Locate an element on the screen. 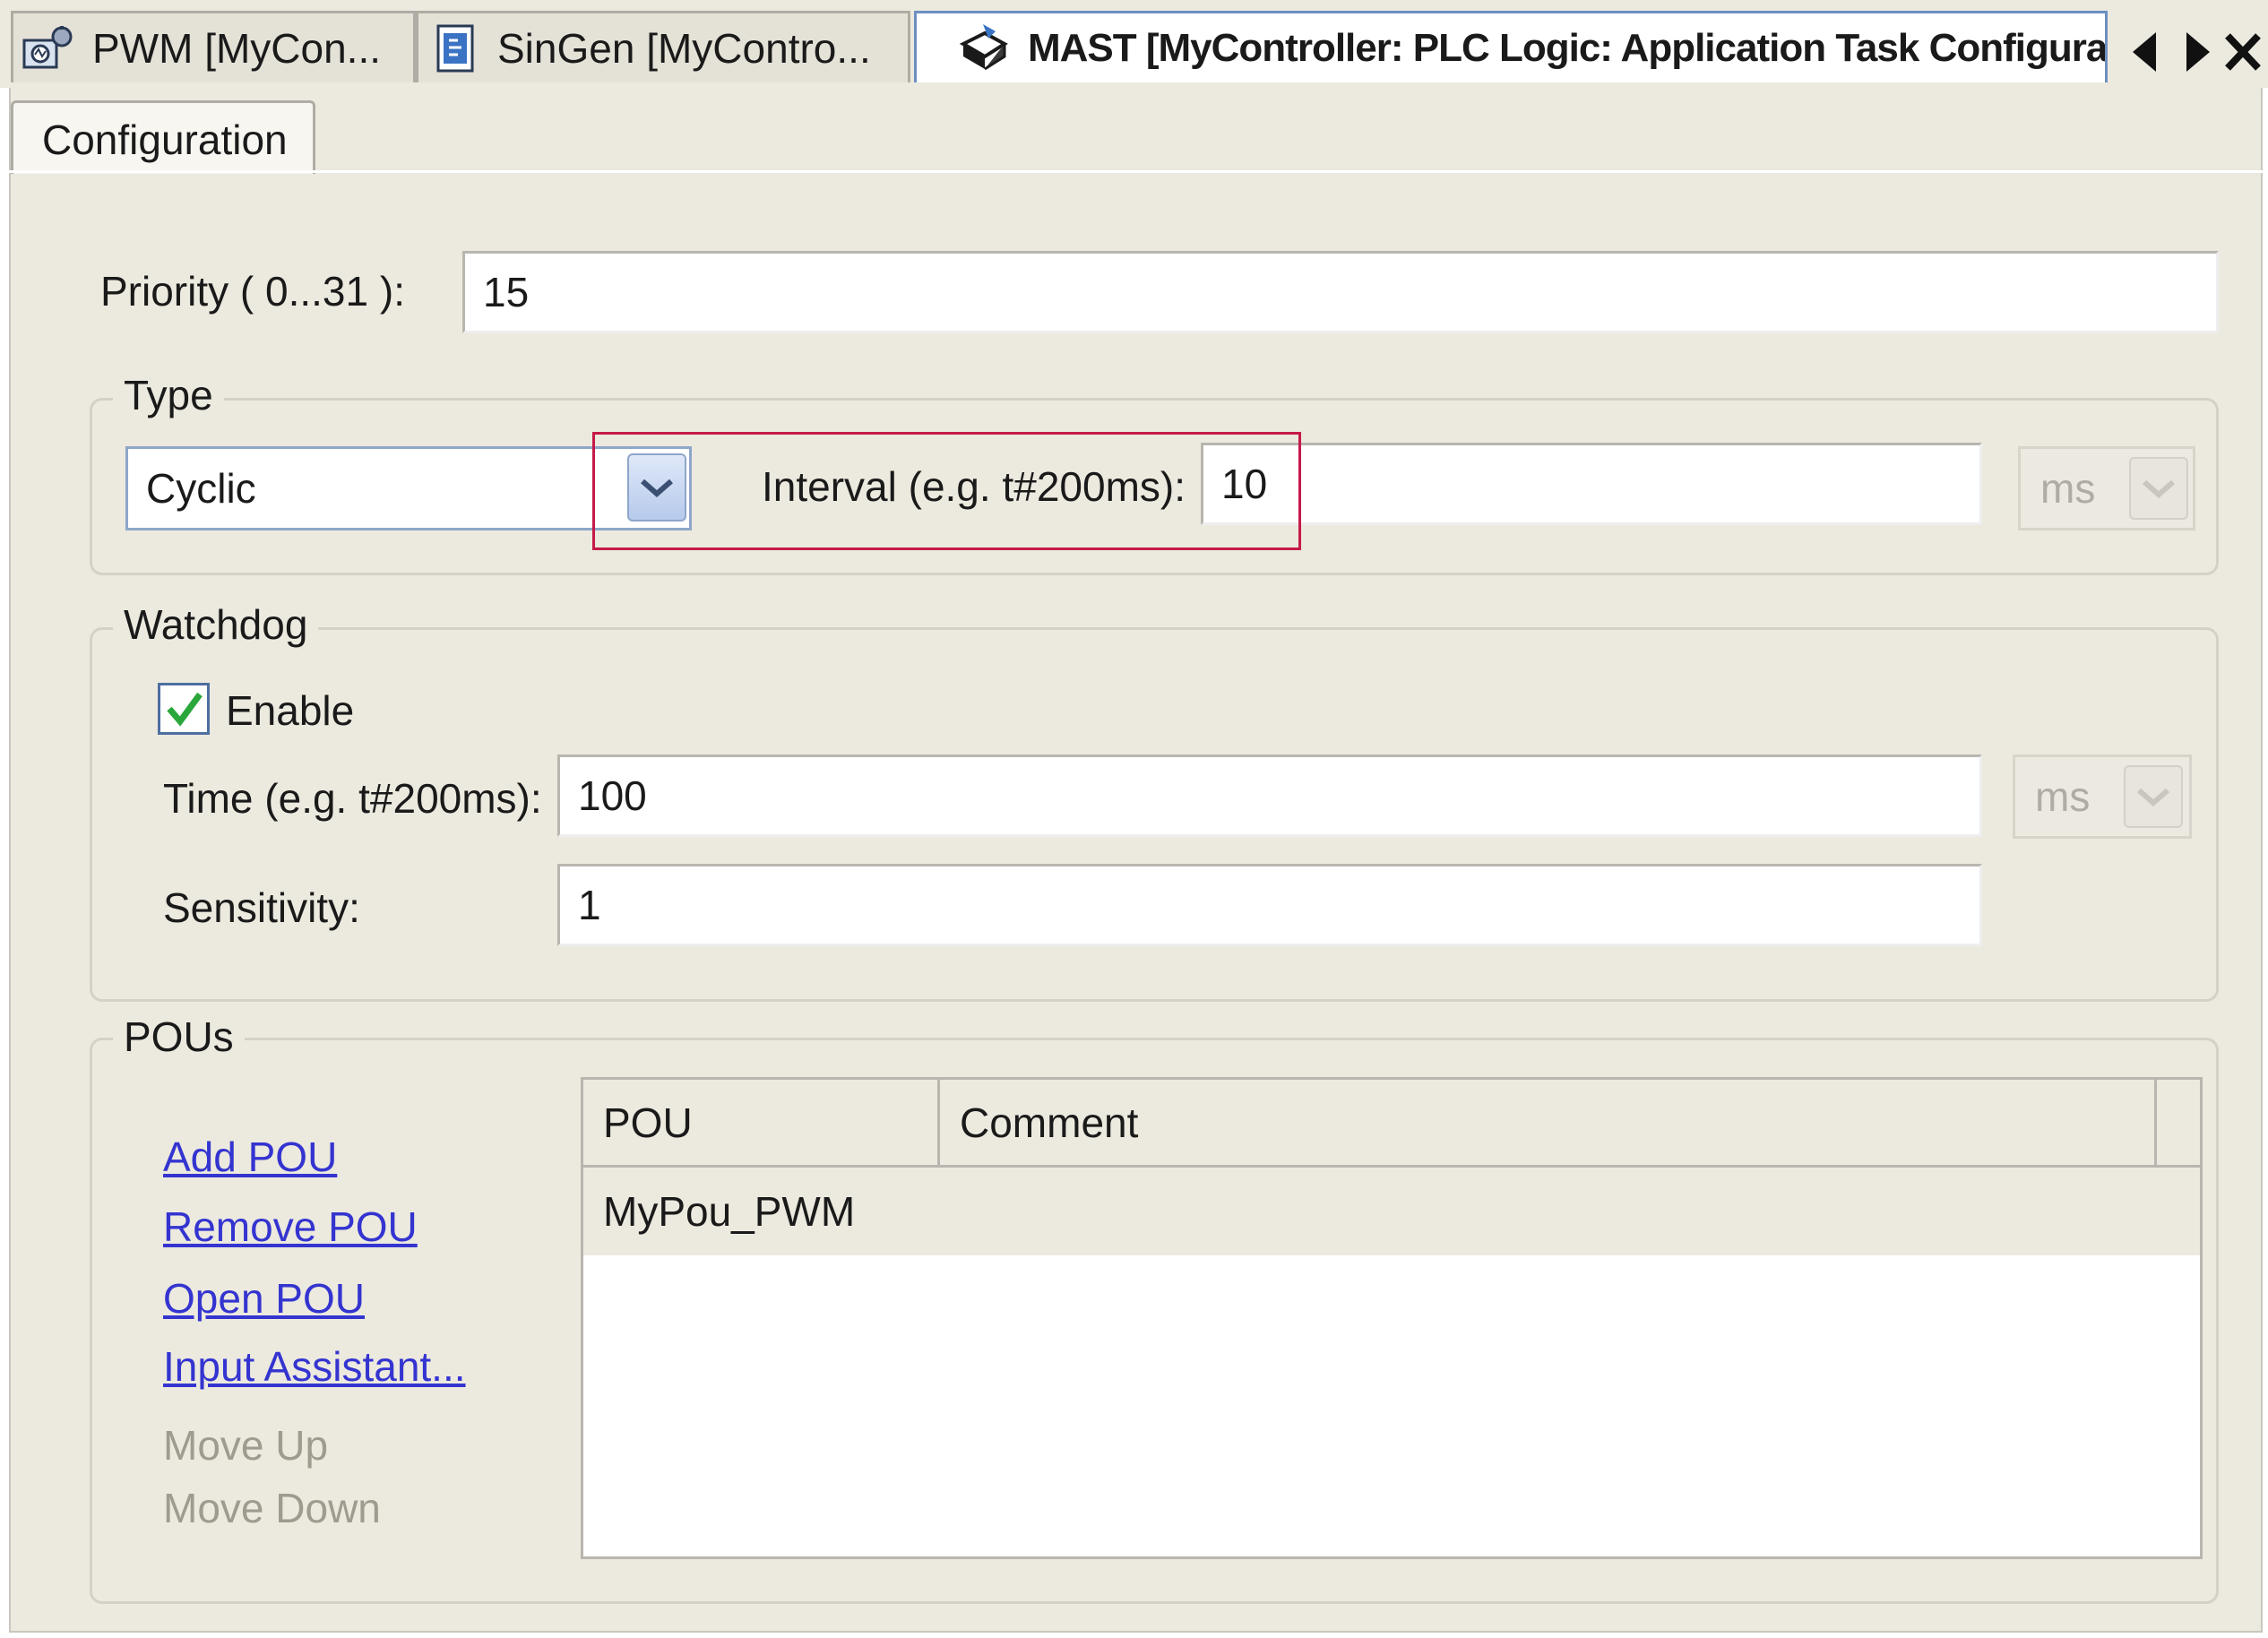  watchdog-unit-dropdown-button is located at coordinates (2153, 796).